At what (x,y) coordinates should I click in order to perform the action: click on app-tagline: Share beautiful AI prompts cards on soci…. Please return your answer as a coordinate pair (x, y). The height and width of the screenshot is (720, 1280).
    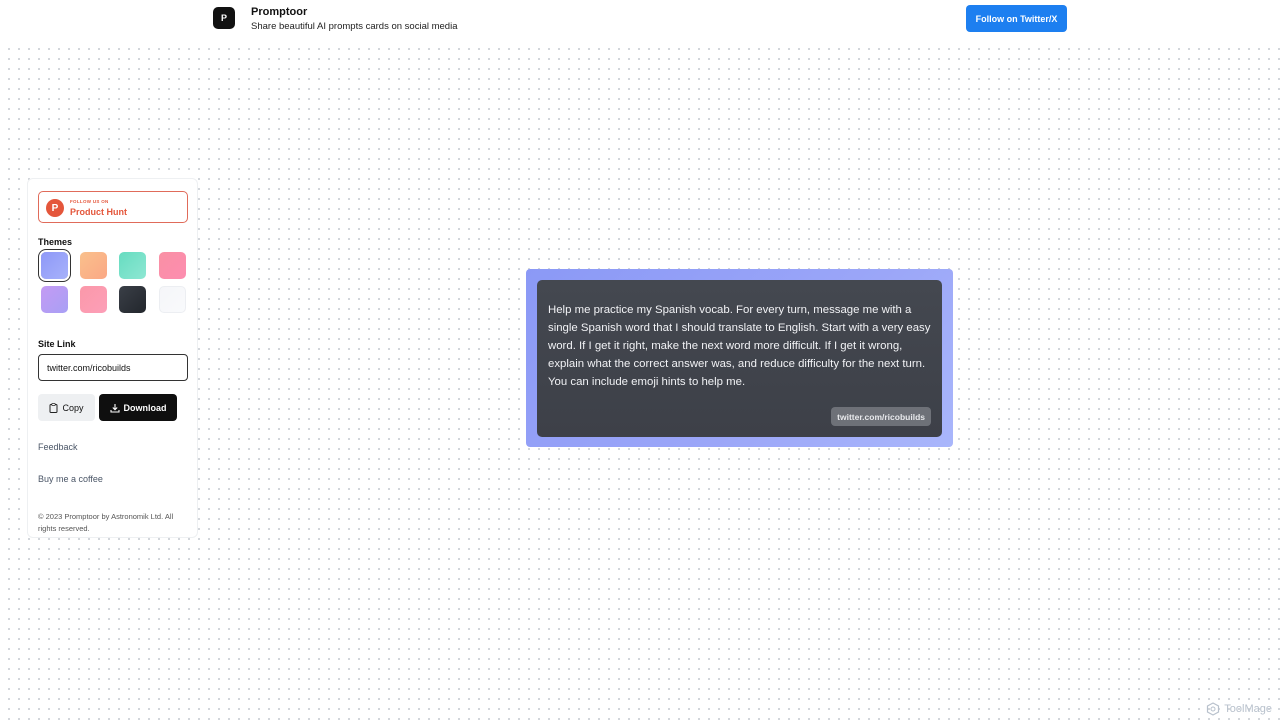
    Looking at the image, I should click on (354, 26).